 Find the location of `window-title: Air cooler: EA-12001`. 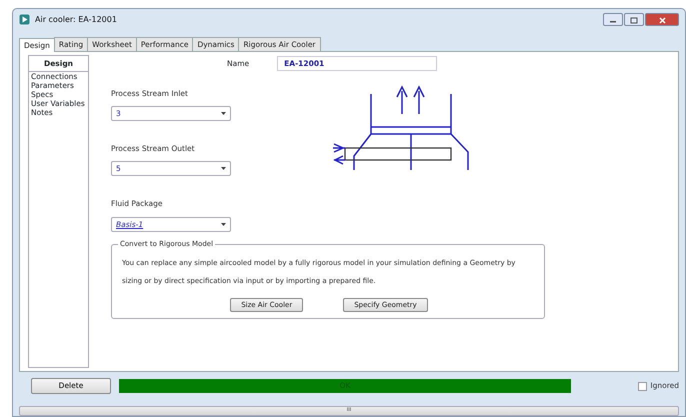

window-title: Air cooler: EA-12001 is located at coordinates (76, 20).